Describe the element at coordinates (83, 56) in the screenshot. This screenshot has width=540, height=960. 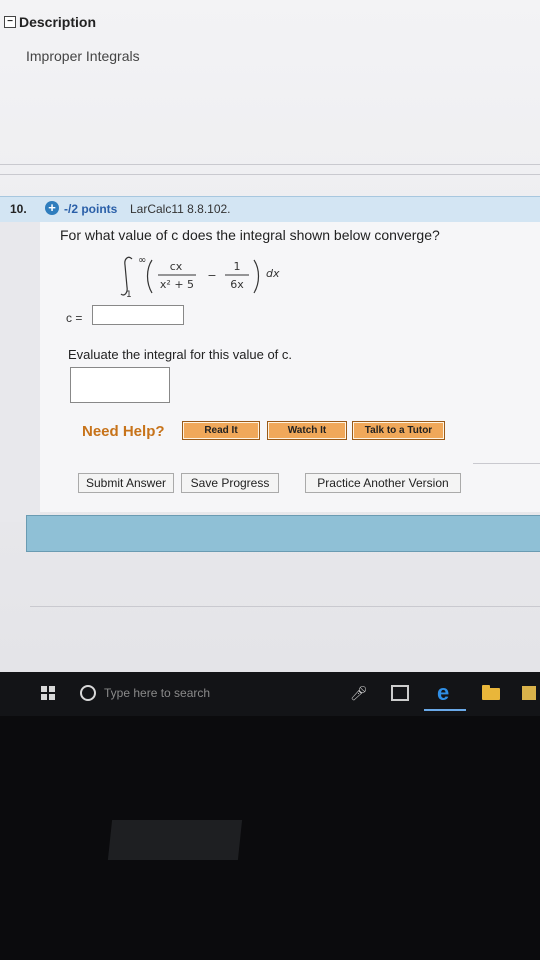
I see `description-subtitle: Improper Integrals` at that location.